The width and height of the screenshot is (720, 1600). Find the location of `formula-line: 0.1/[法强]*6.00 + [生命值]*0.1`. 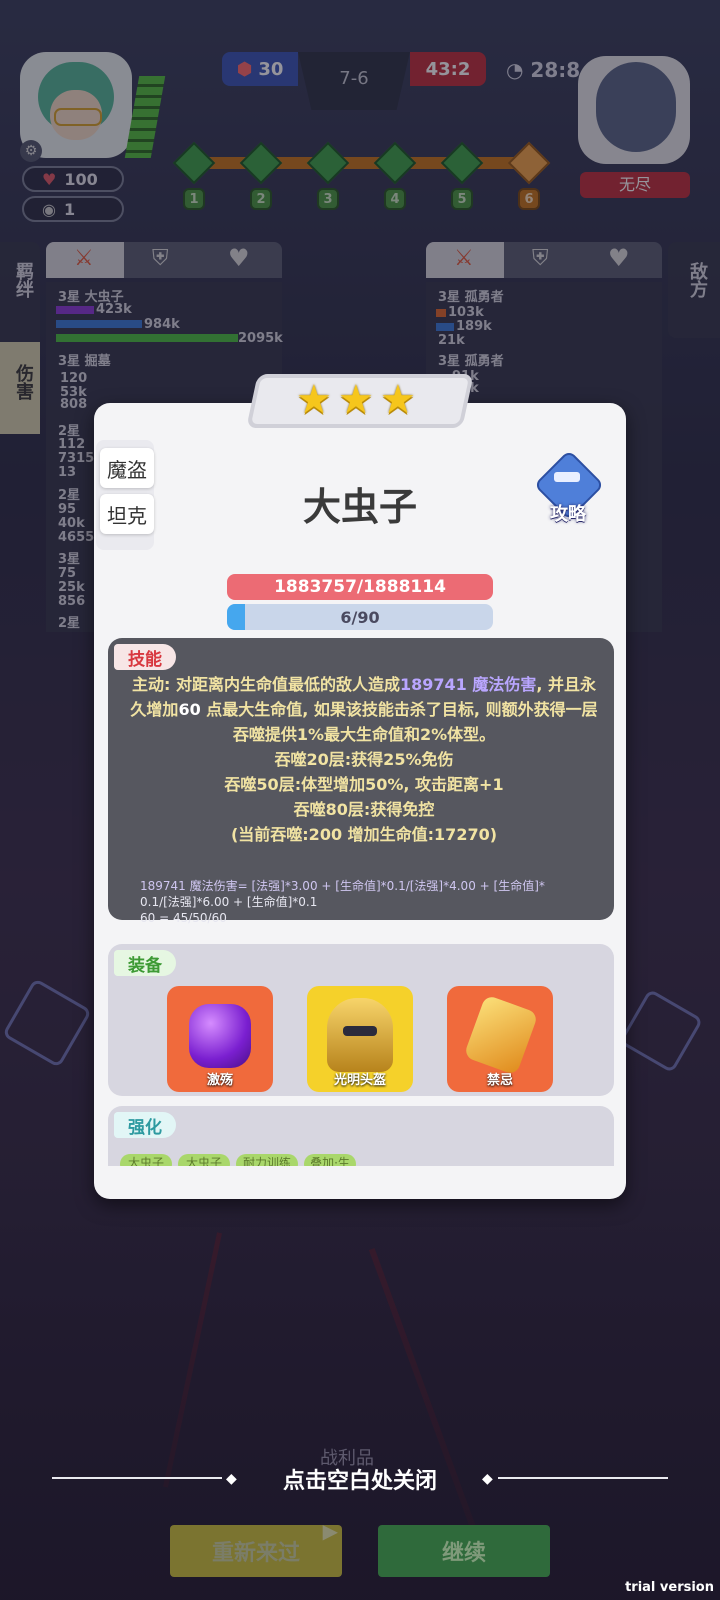

formula-line: 0.1/[法强]*6.00 + [生命值]*0.1 is located at coordinates (229, 902).